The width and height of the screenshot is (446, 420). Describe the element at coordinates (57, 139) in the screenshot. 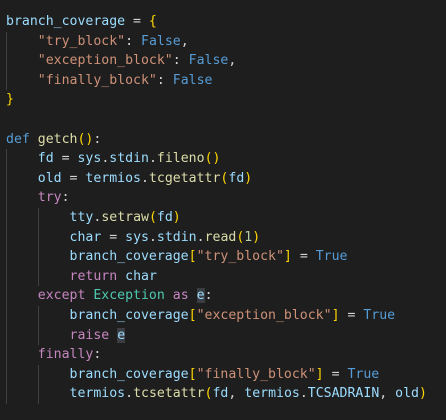

I see `code-token: getch` at that location.